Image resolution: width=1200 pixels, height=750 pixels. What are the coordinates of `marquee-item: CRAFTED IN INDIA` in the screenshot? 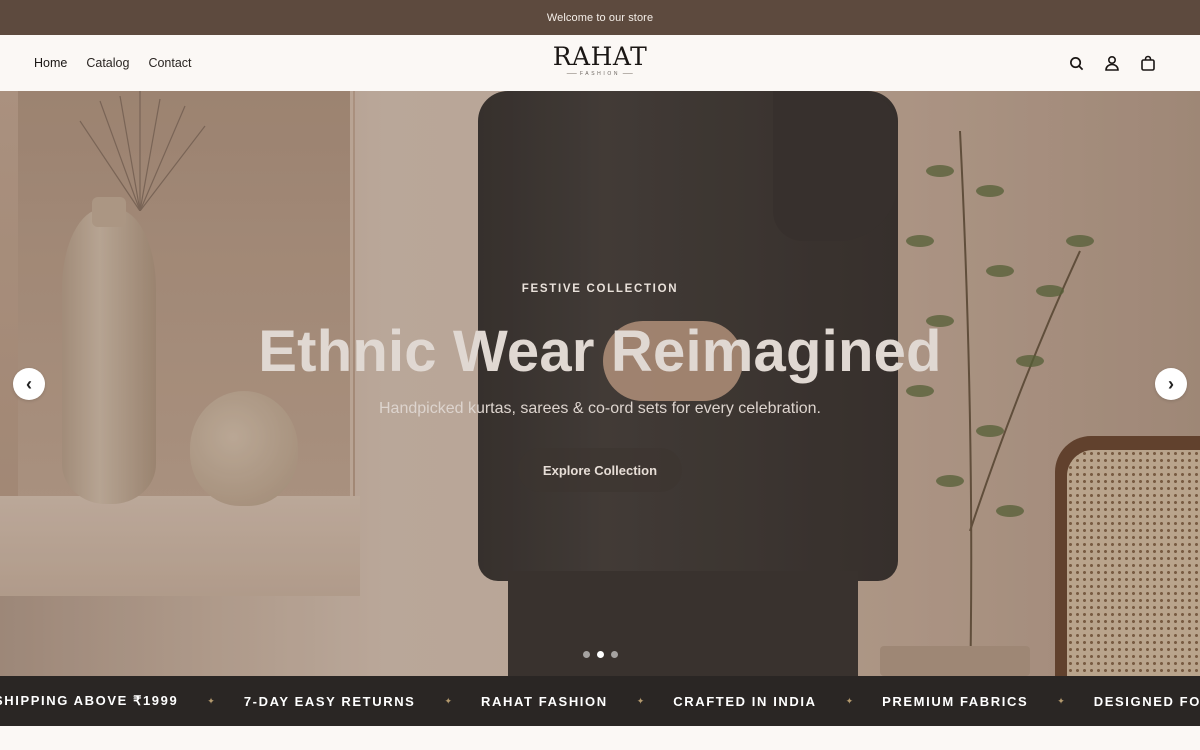 It's located at (745, 701).